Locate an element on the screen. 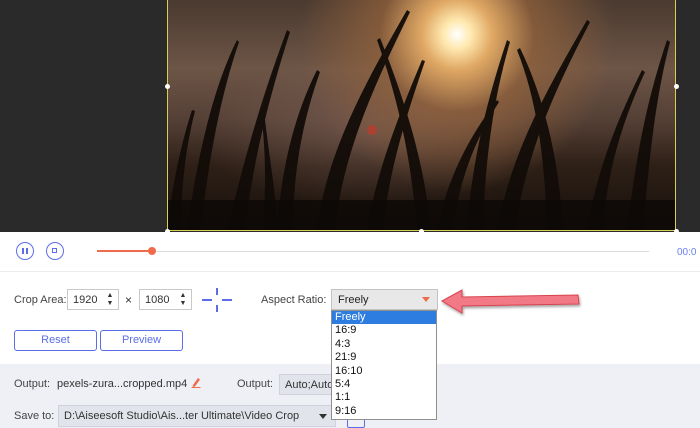 The height and width of the screenshot is (428, 700). aspect-option: 16:9 is located at coordinates (384, 330).